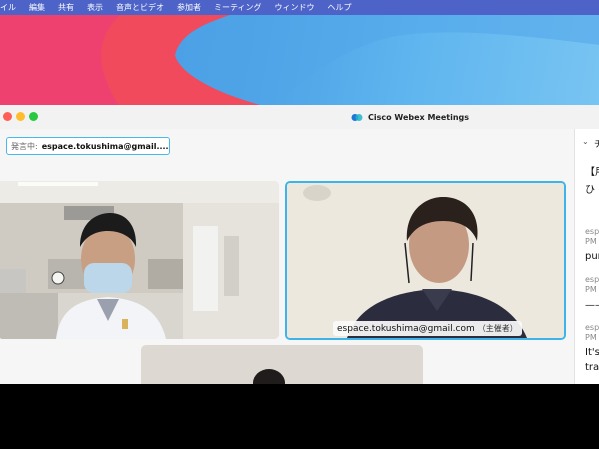 Image resolution: width=599 pixels, height=449 pixels. What do you see at coordinates (37, 7) in the screenshot?
I see `menu-edit: 編集` at bounding box center [37, 7].